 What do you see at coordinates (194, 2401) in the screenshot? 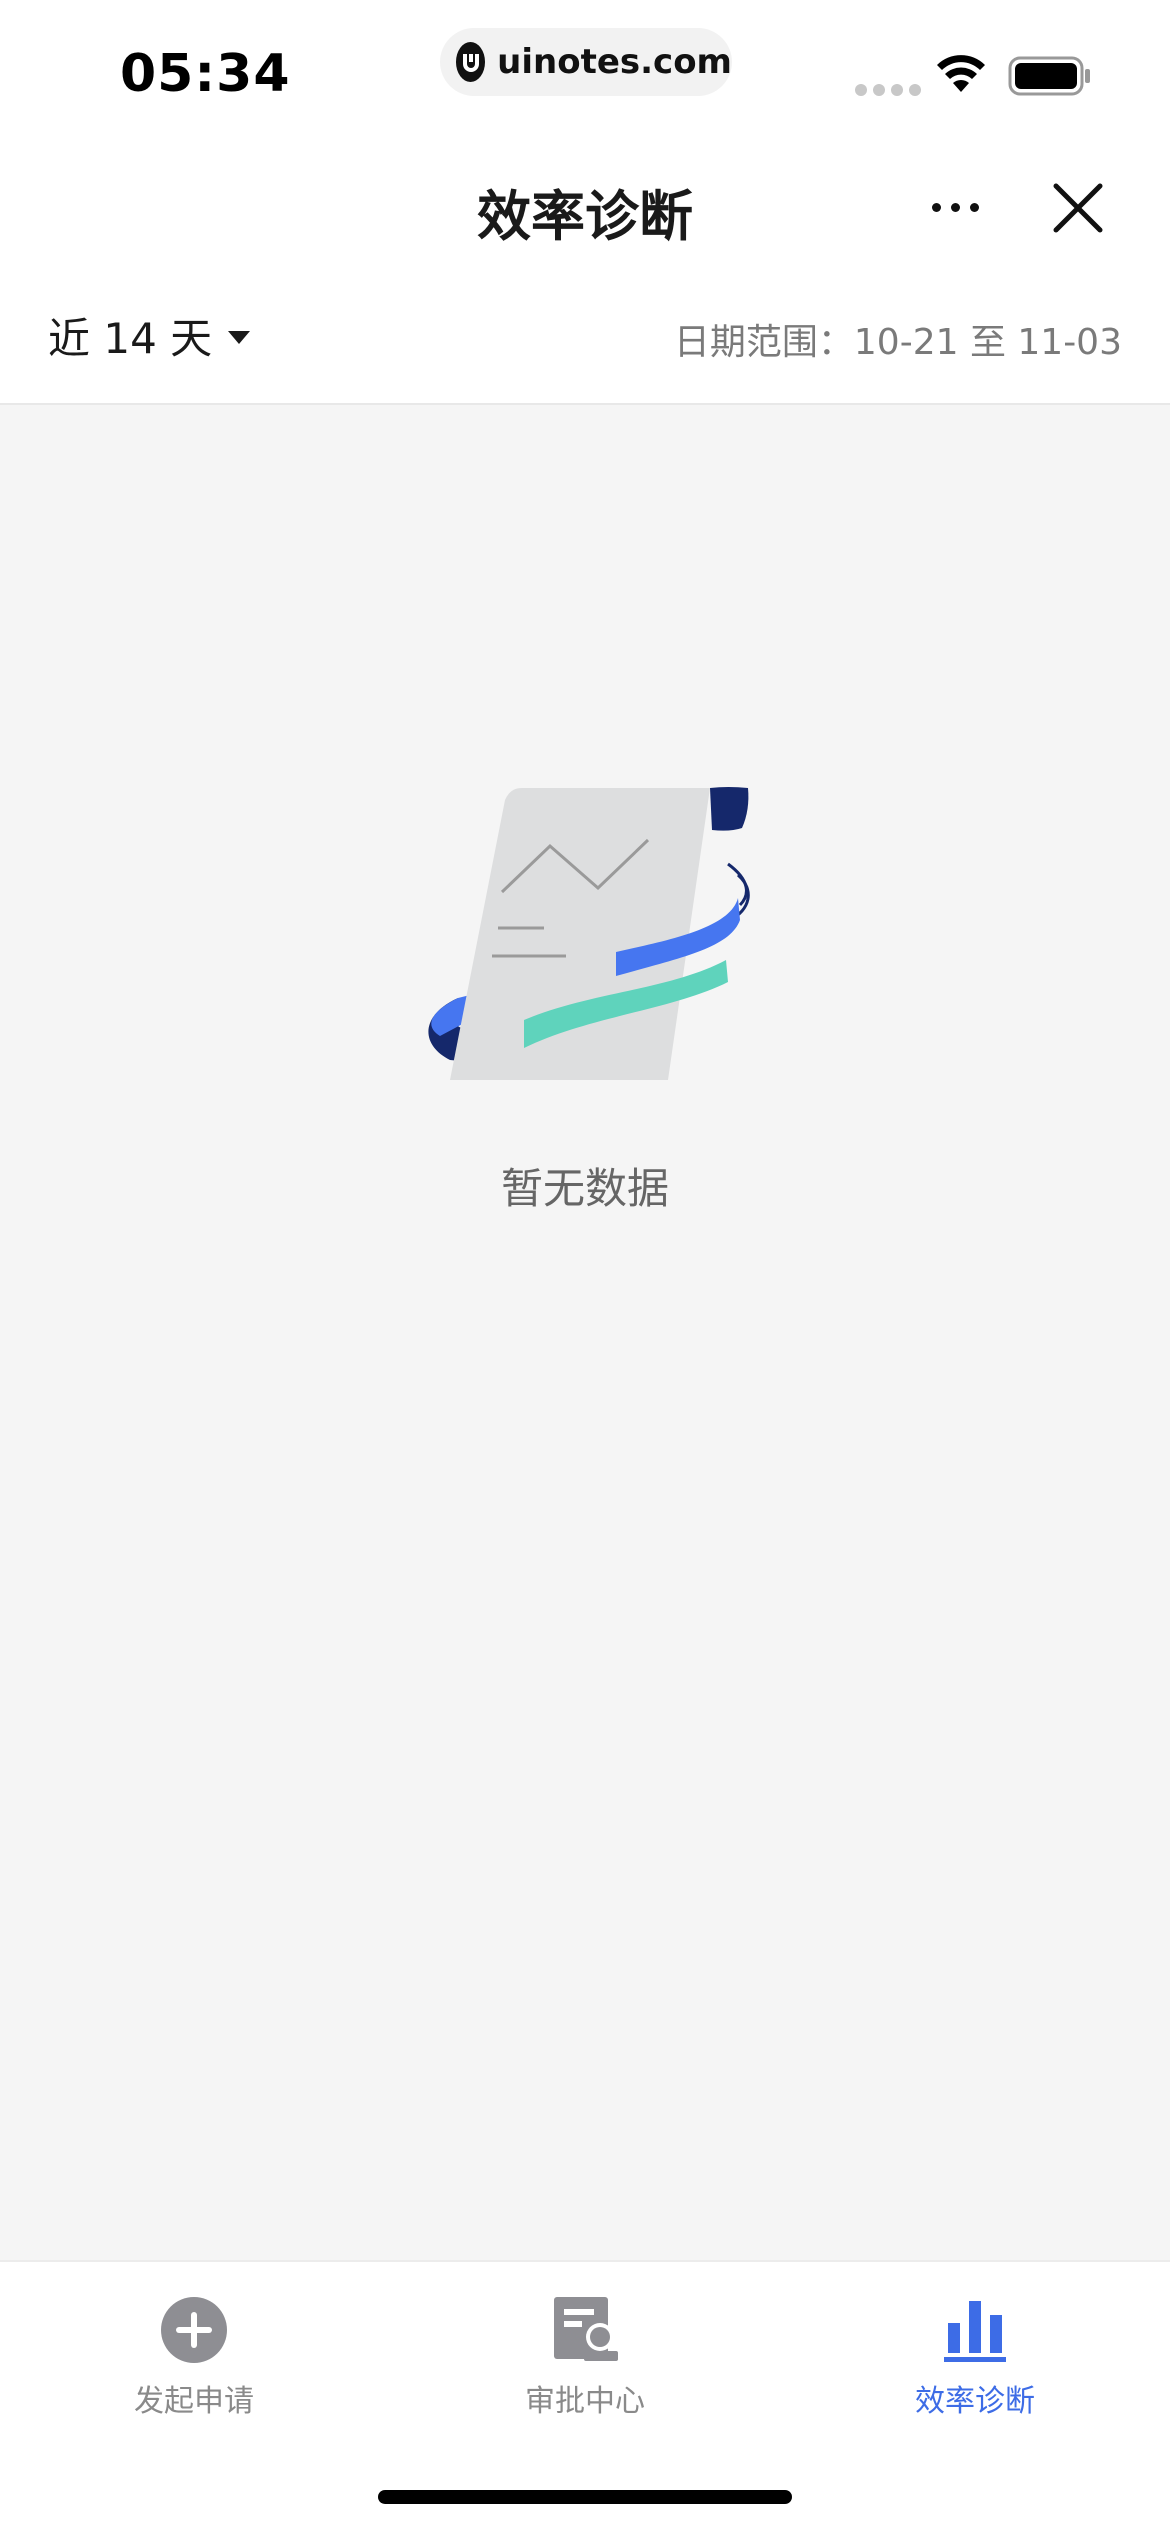
I see `tab-label: 发起申请` at bounding box center [194, 2401].